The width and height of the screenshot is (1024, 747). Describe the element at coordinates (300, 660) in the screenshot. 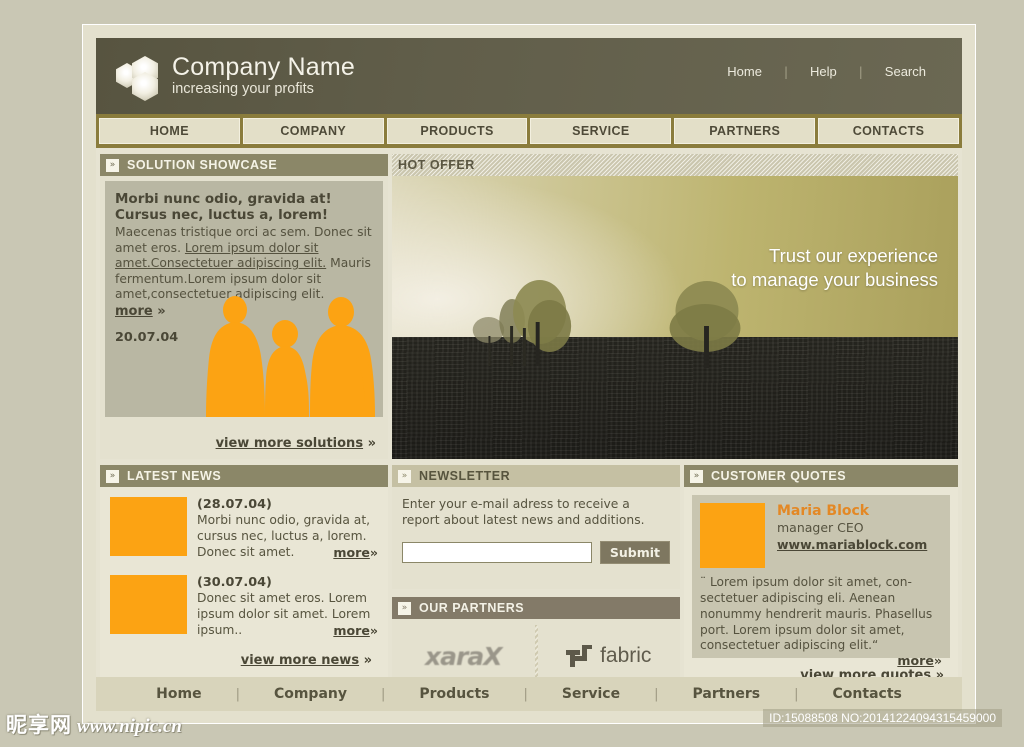

I see `view-more-news-label: view more news` at that location.